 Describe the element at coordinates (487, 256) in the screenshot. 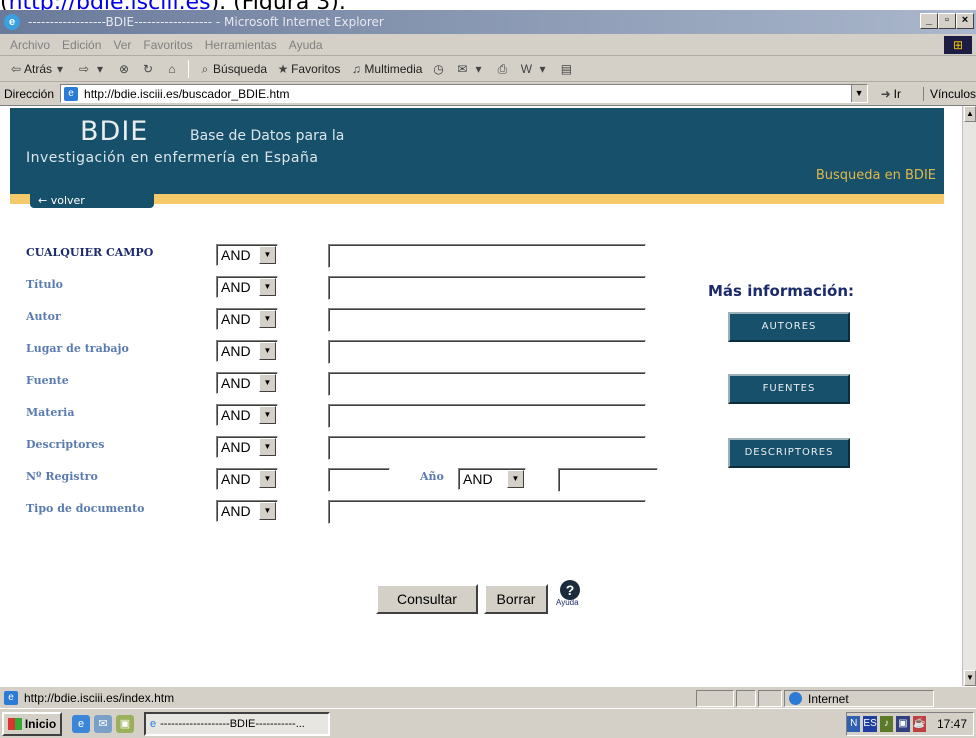

I see `any-field-input` at that location.